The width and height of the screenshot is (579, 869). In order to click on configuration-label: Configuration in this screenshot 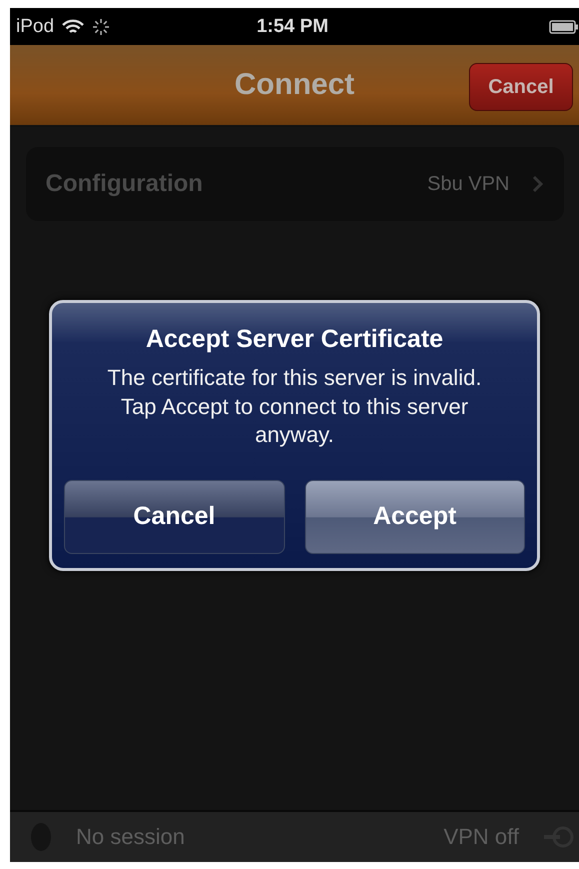, I will do `click(124, 184)`.